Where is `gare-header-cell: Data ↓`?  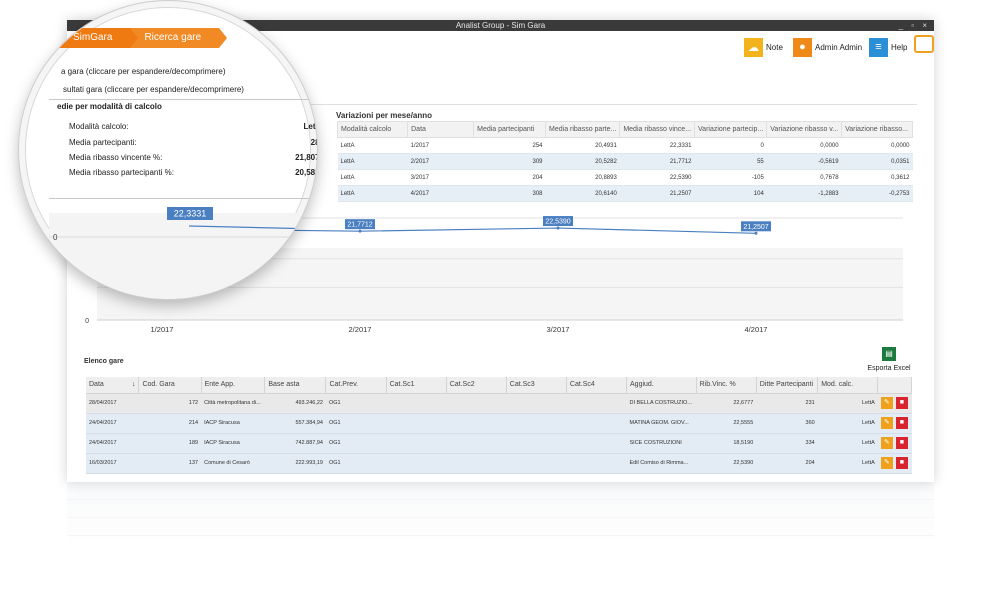 gare-header-cell: Data ↓ is located at coordinates (113, 385).